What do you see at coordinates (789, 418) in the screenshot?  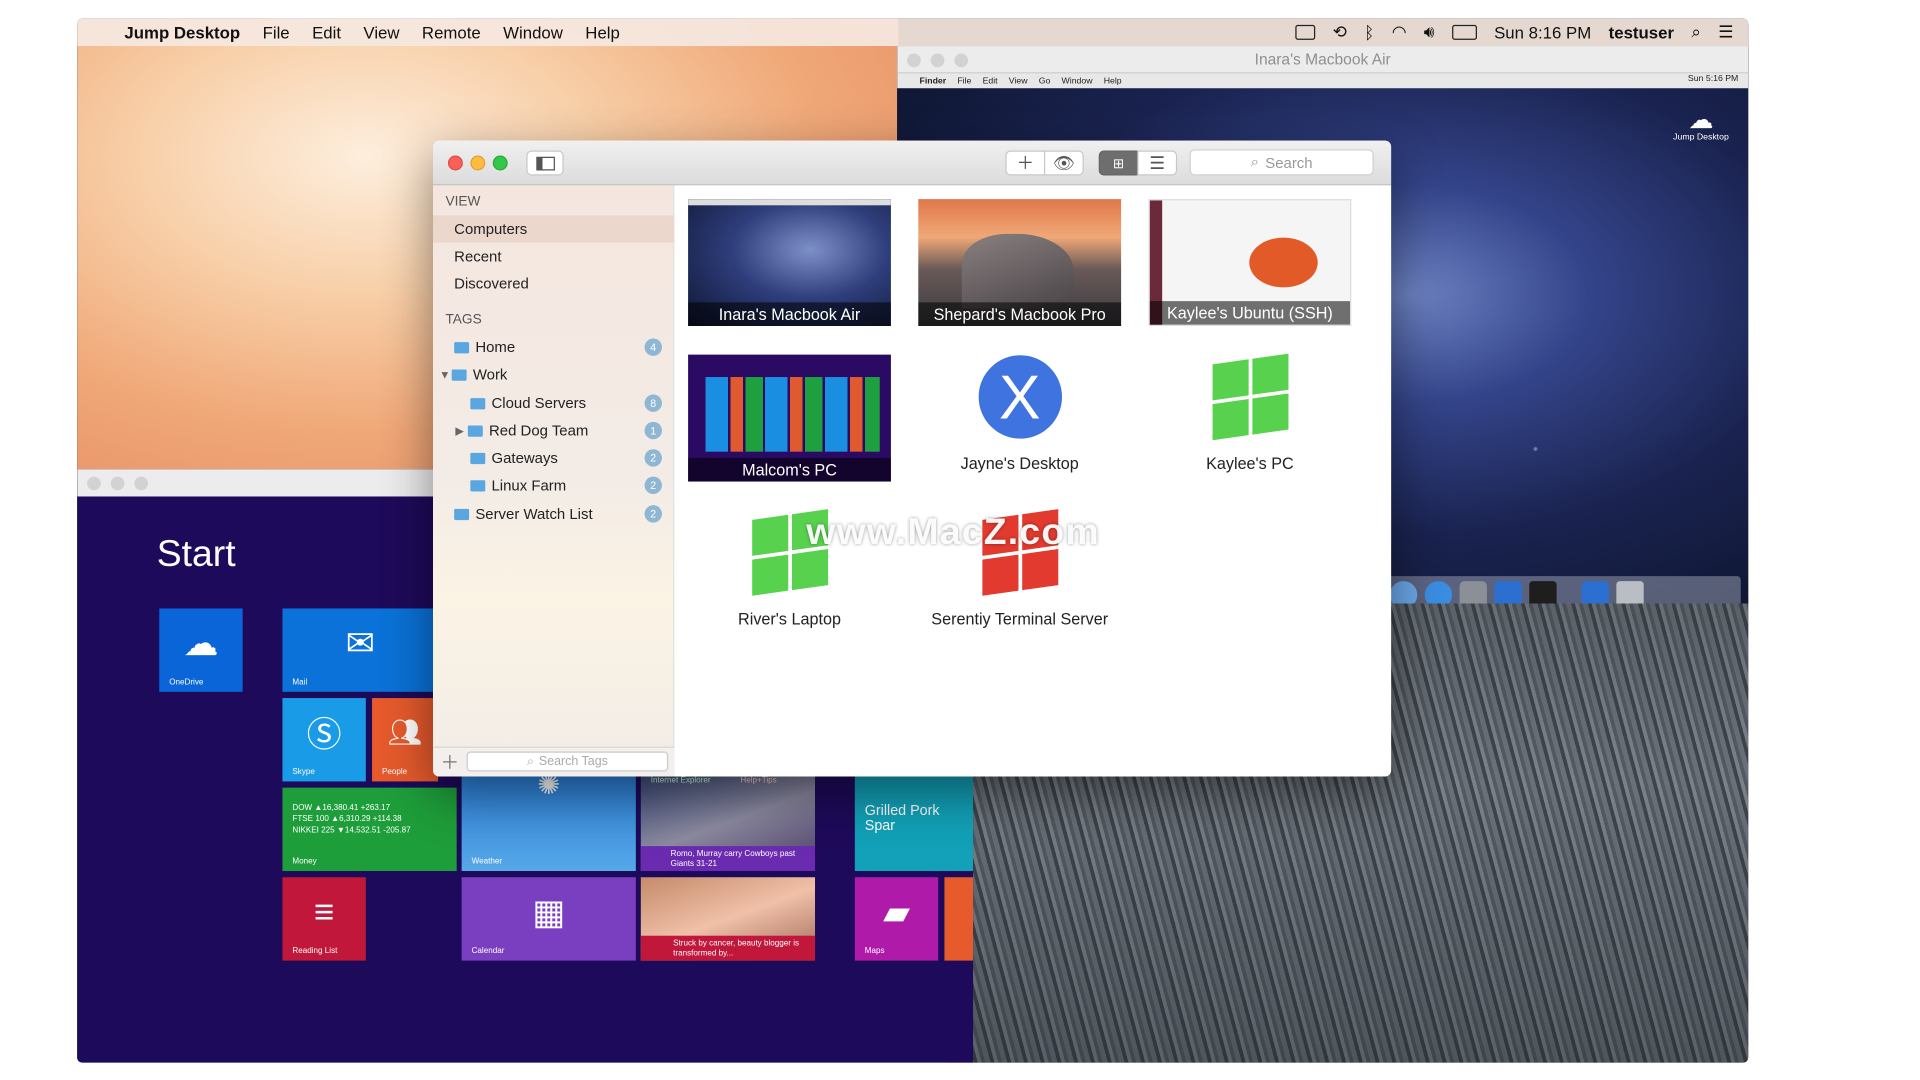 I see `computer-card-malcom: Malcom's PC` at bounding box center [789, 418].